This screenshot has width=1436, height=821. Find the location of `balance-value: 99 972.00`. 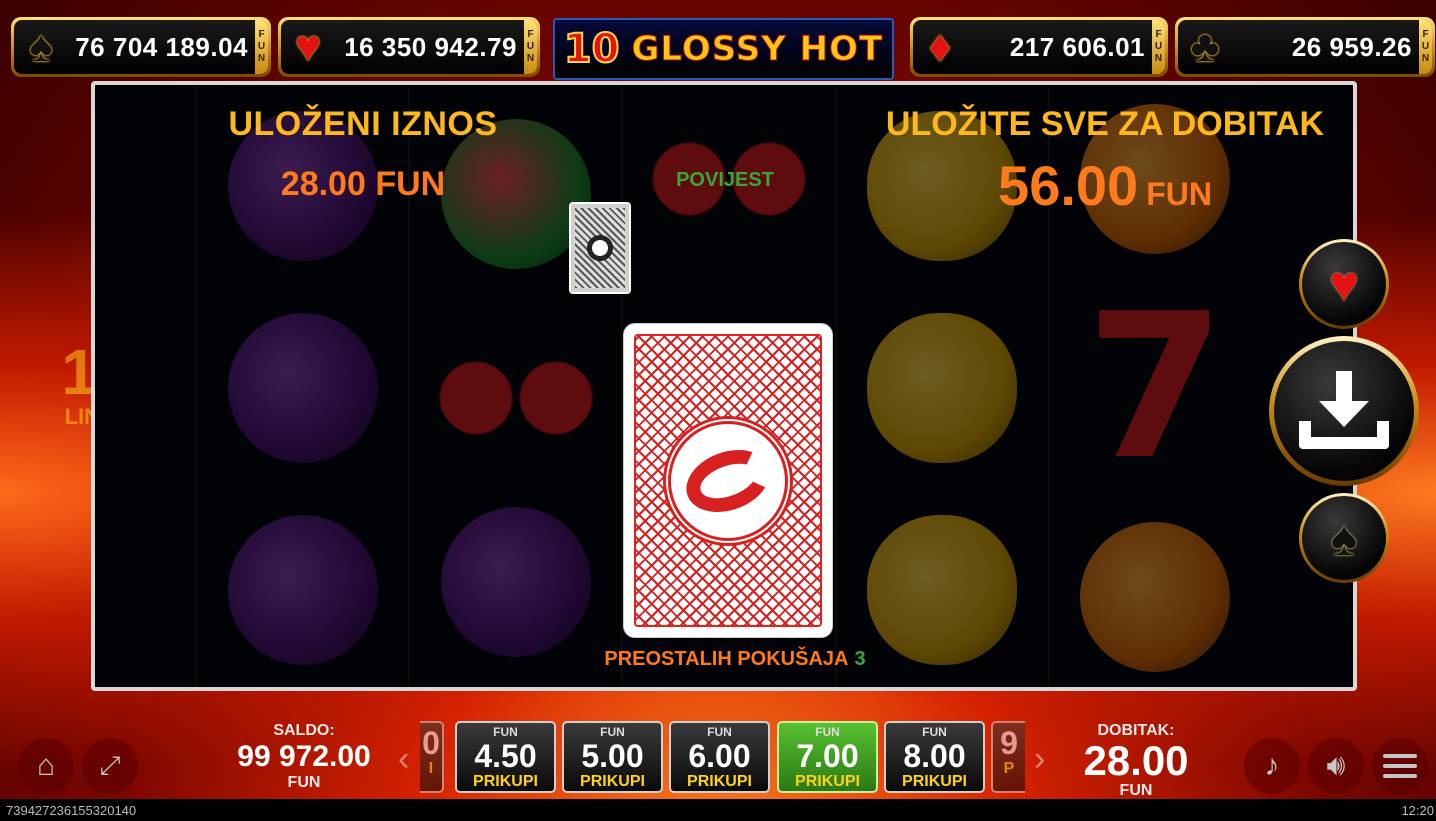

balance-value: 99 972.00 is located at coordinates (304, 756).